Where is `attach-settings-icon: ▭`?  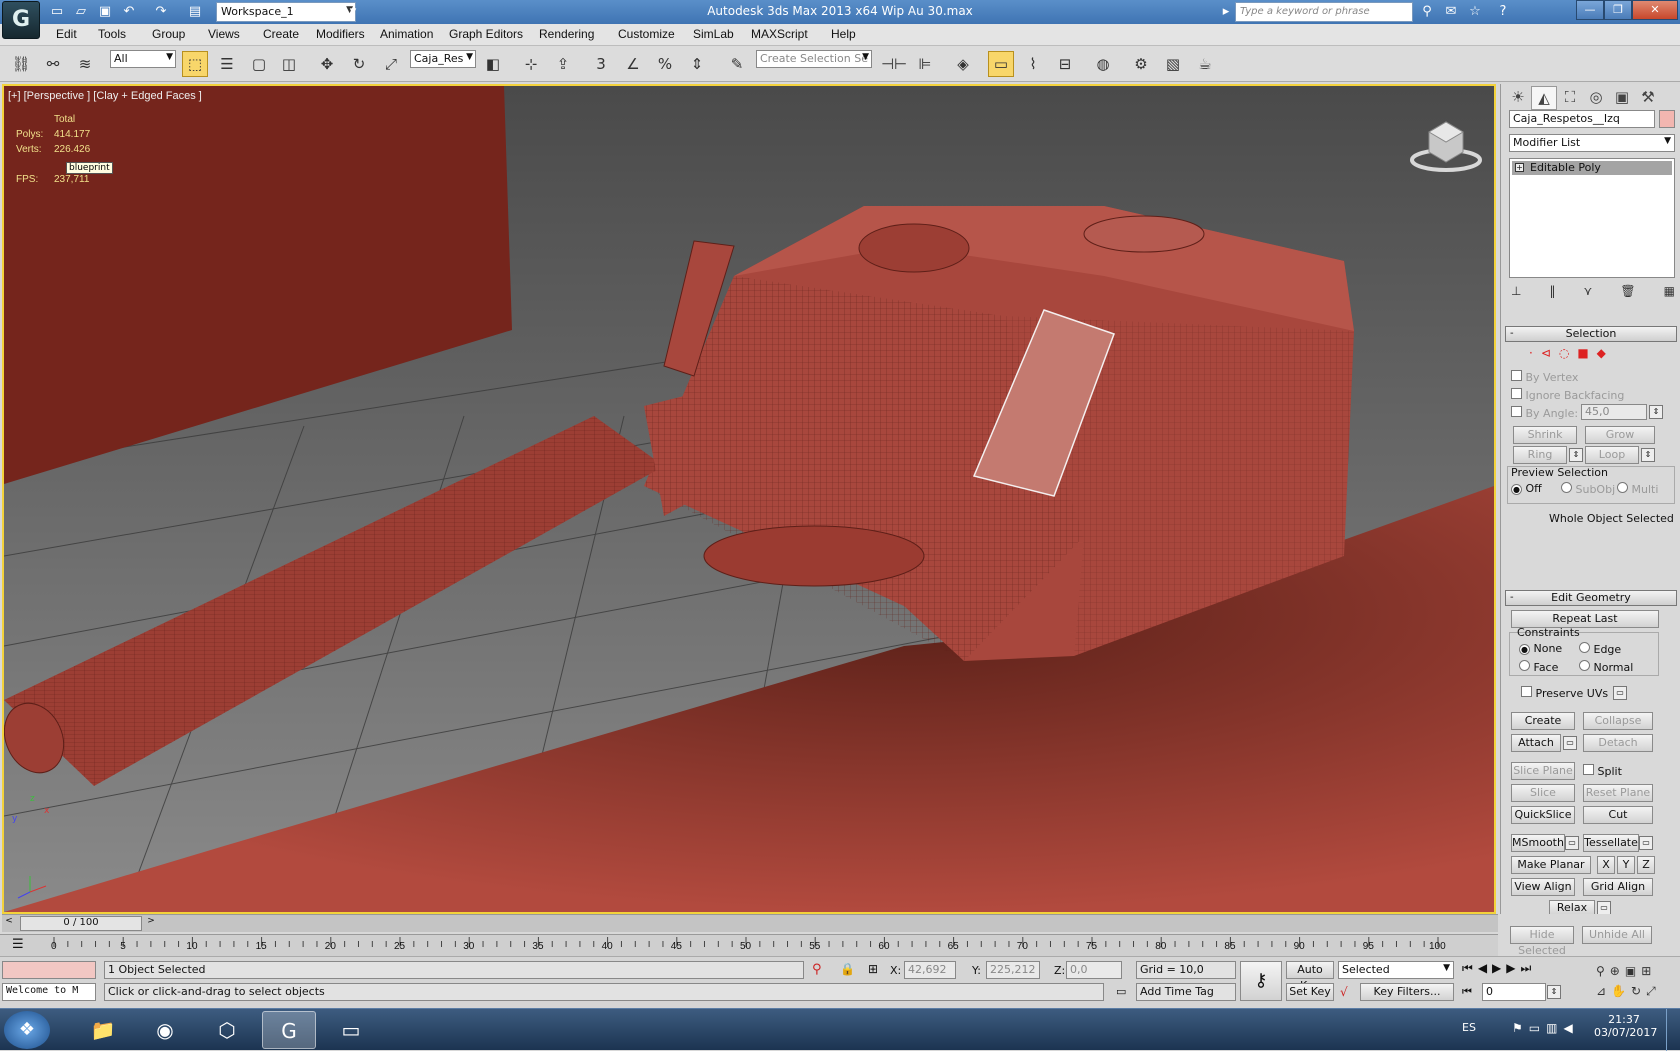
attach-settings-icon: ▭ is located at coordinates (1570, 743).